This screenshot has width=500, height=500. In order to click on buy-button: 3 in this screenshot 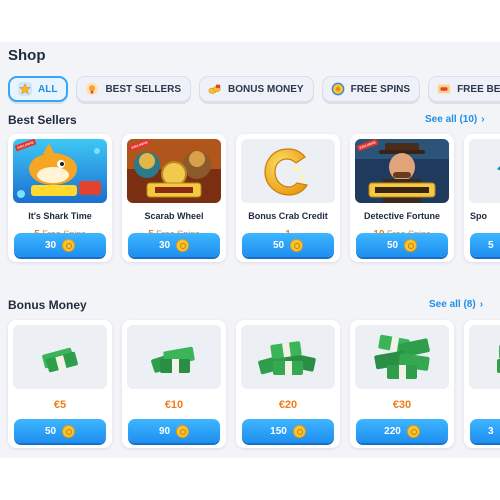, I will do `click(485, 431)`.